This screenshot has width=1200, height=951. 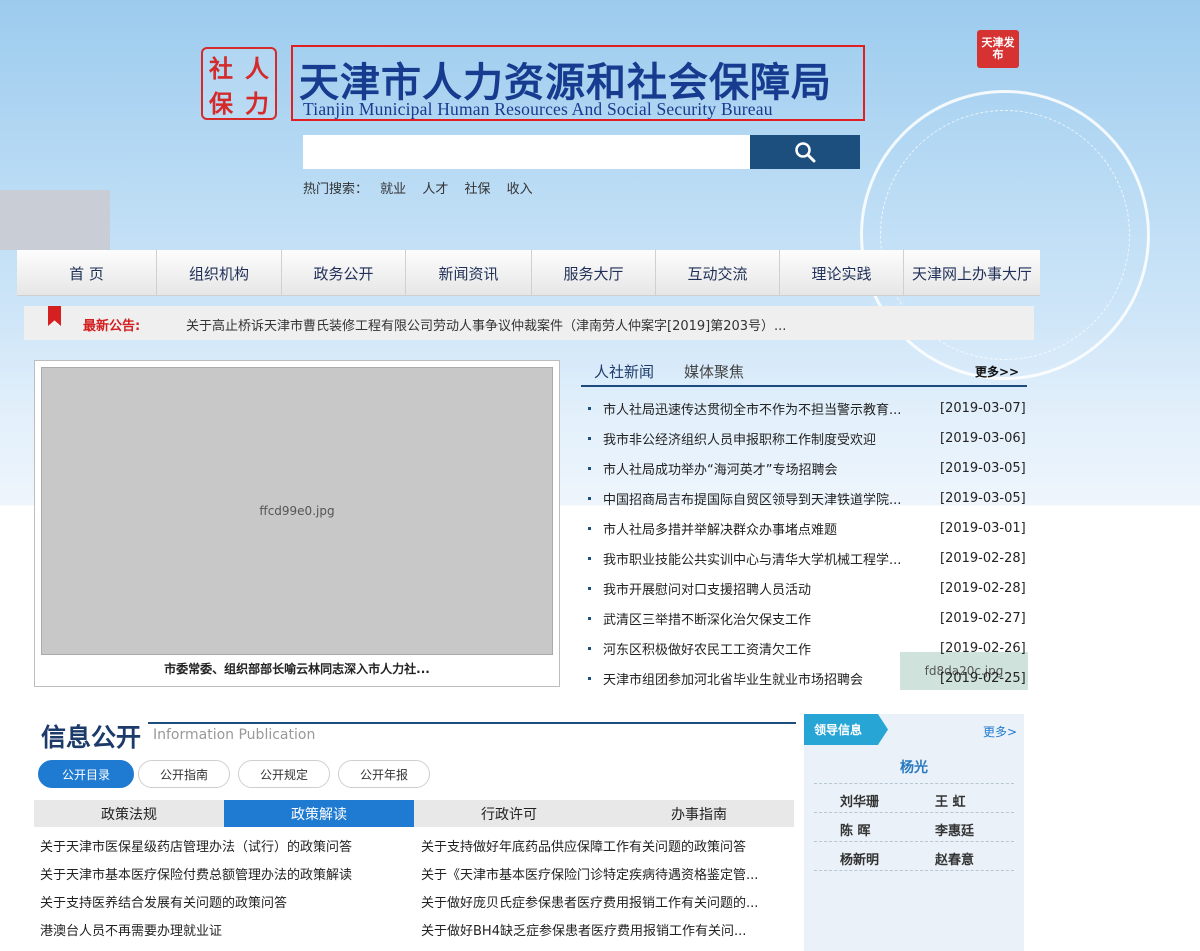 What do you see at coordinates (129, 813) in the screenshot?
I see `subtab-policy-regulations: 政策法规` at bounding box center [129, 813].